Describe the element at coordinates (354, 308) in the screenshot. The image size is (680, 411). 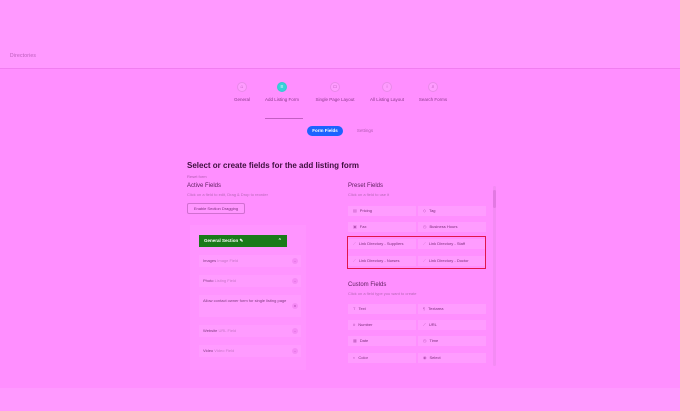
I see `text-icon: T` at that location.